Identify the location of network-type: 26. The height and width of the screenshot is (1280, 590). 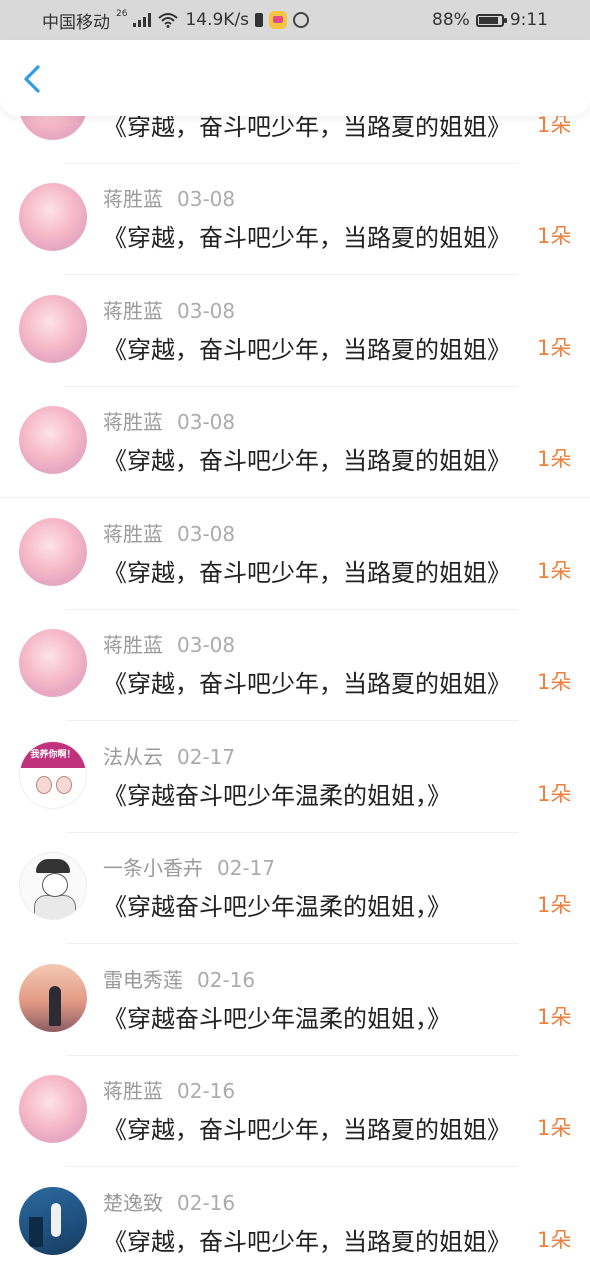
(122, 14).